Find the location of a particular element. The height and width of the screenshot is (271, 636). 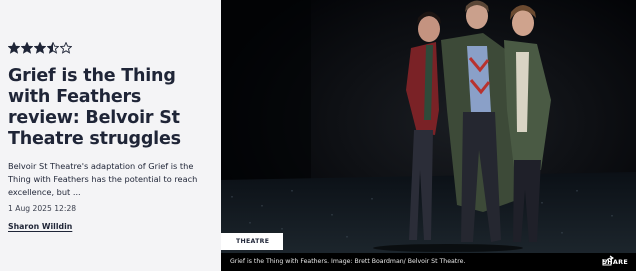

star-rating is located at coordinates (40, 48).